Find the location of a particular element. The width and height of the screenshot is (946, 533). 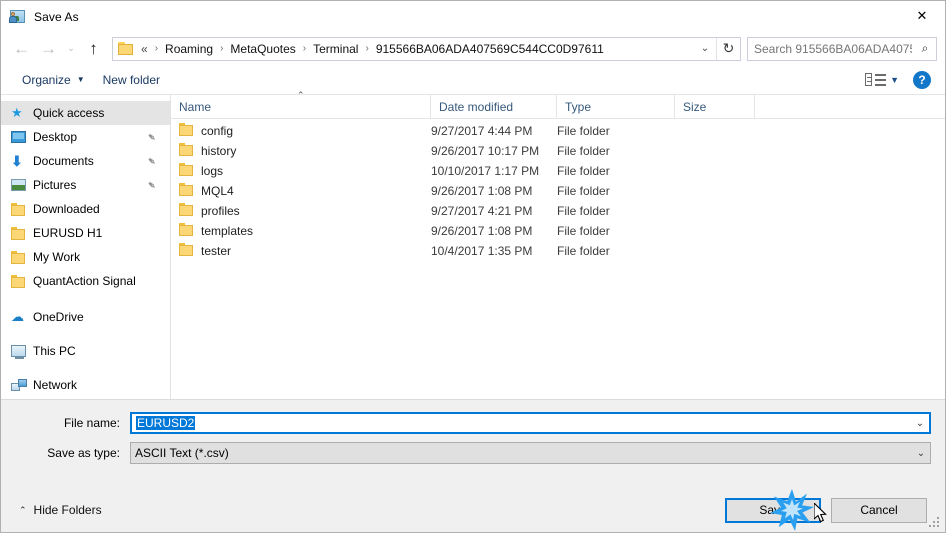

up-icon: ↑ is located at coordinates (93, 49).